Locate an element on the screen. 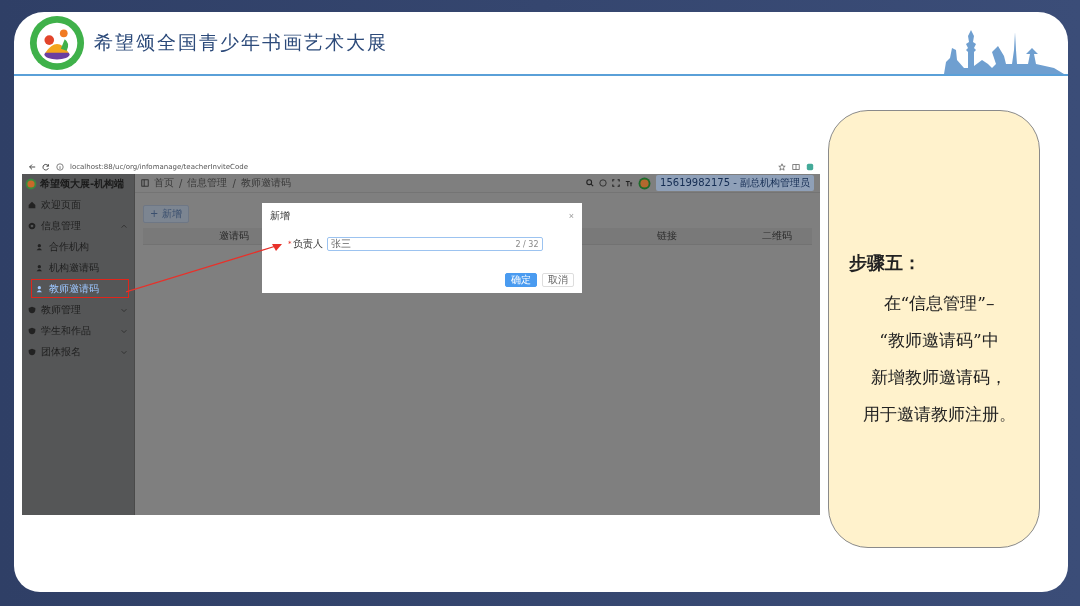 The height and width of the screenshot is (606, 1080). cancel-button: 取消 is located at coordinates (558, 280).